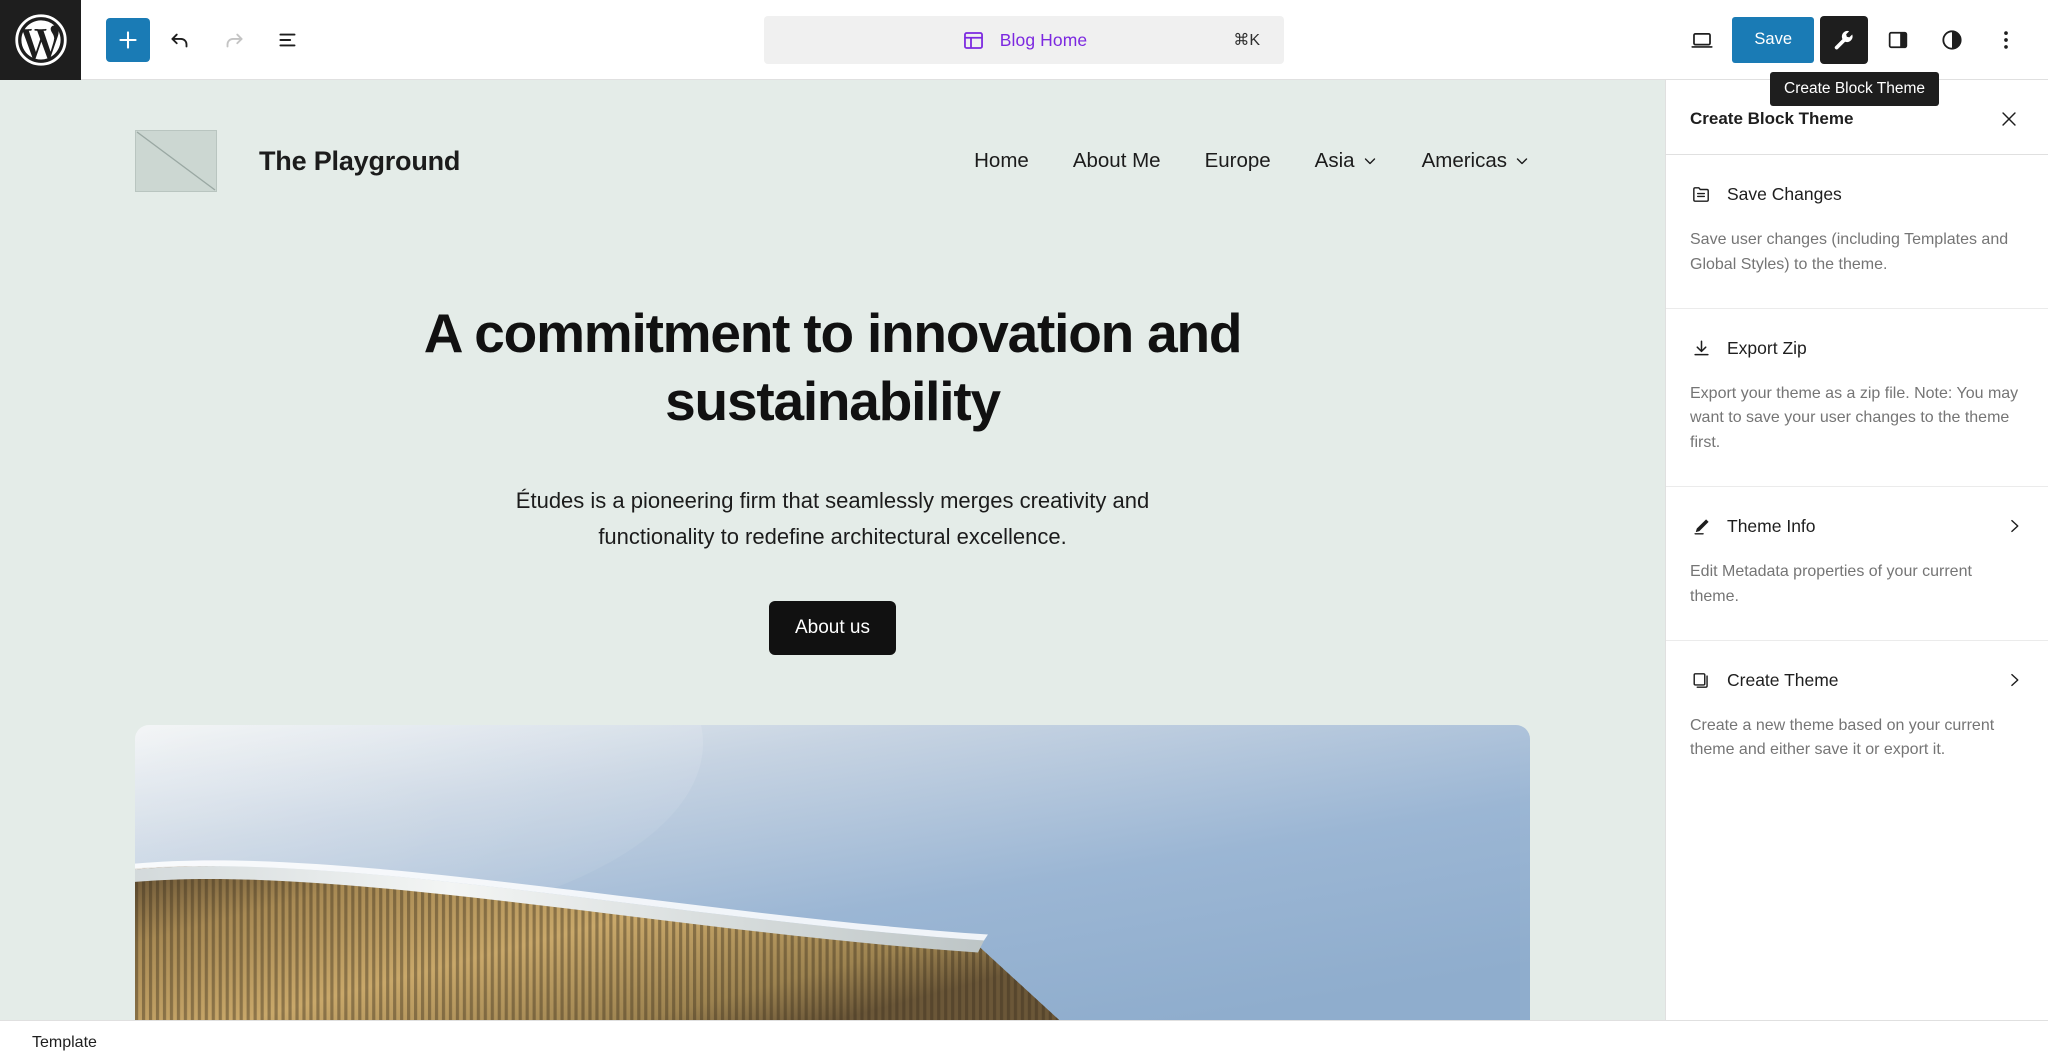 Image resolution: width=2048 pixels, height=1064 pixels. What do you see at coordinates (64, 1042) in the screenshot?
I see `document-type-label: Template` at bounding box center [64, 1042].